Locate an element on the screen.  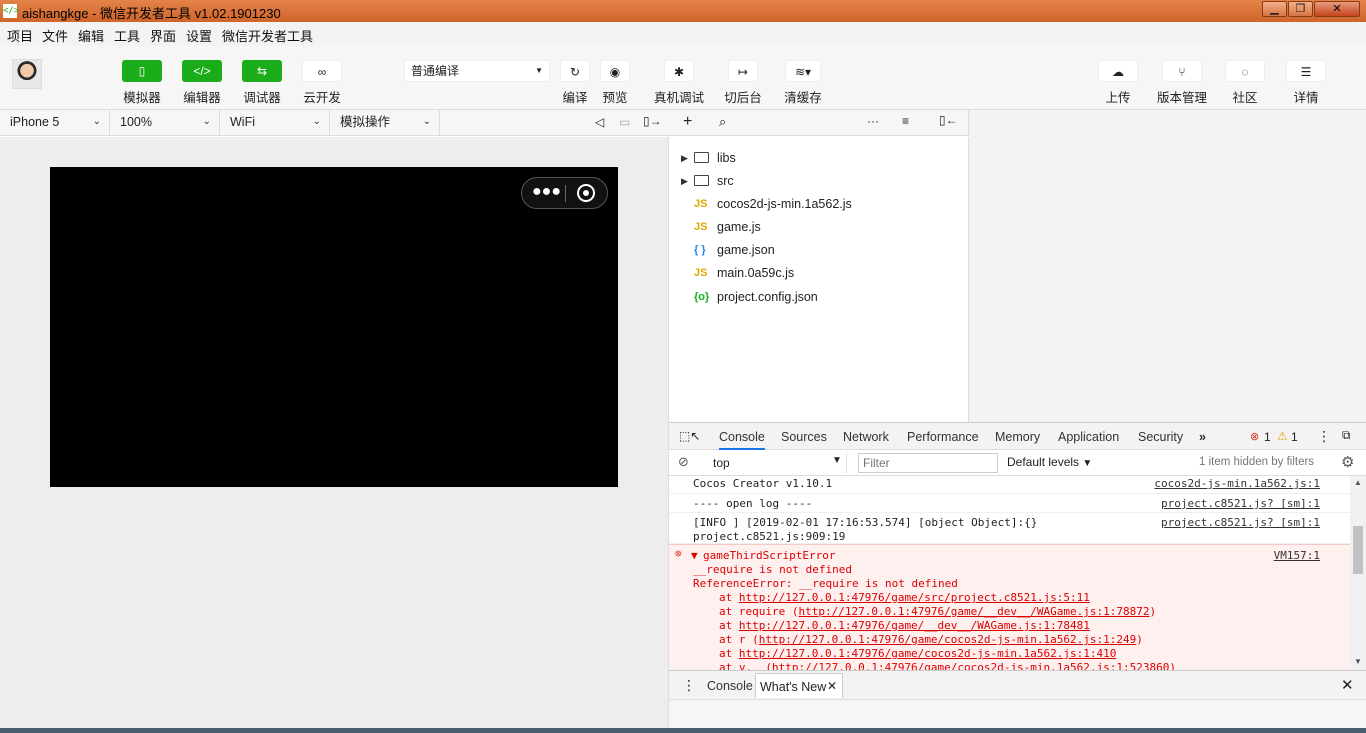
close-button: ✕ is located at coordinates (1337, 9).